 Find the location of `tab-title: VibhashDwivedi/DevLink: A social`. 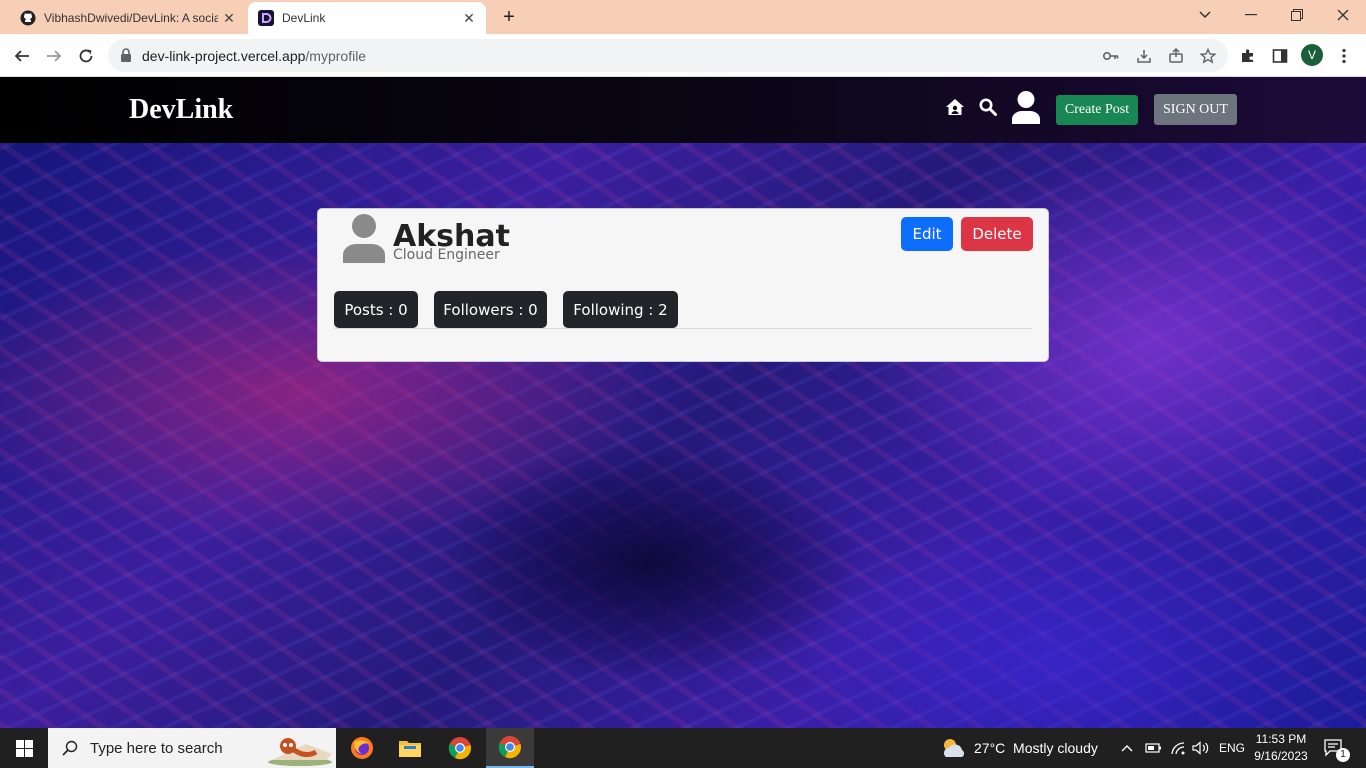

tab-title: VibhashDwivedi/DevLink: A social is located at coordinates (131, 18).